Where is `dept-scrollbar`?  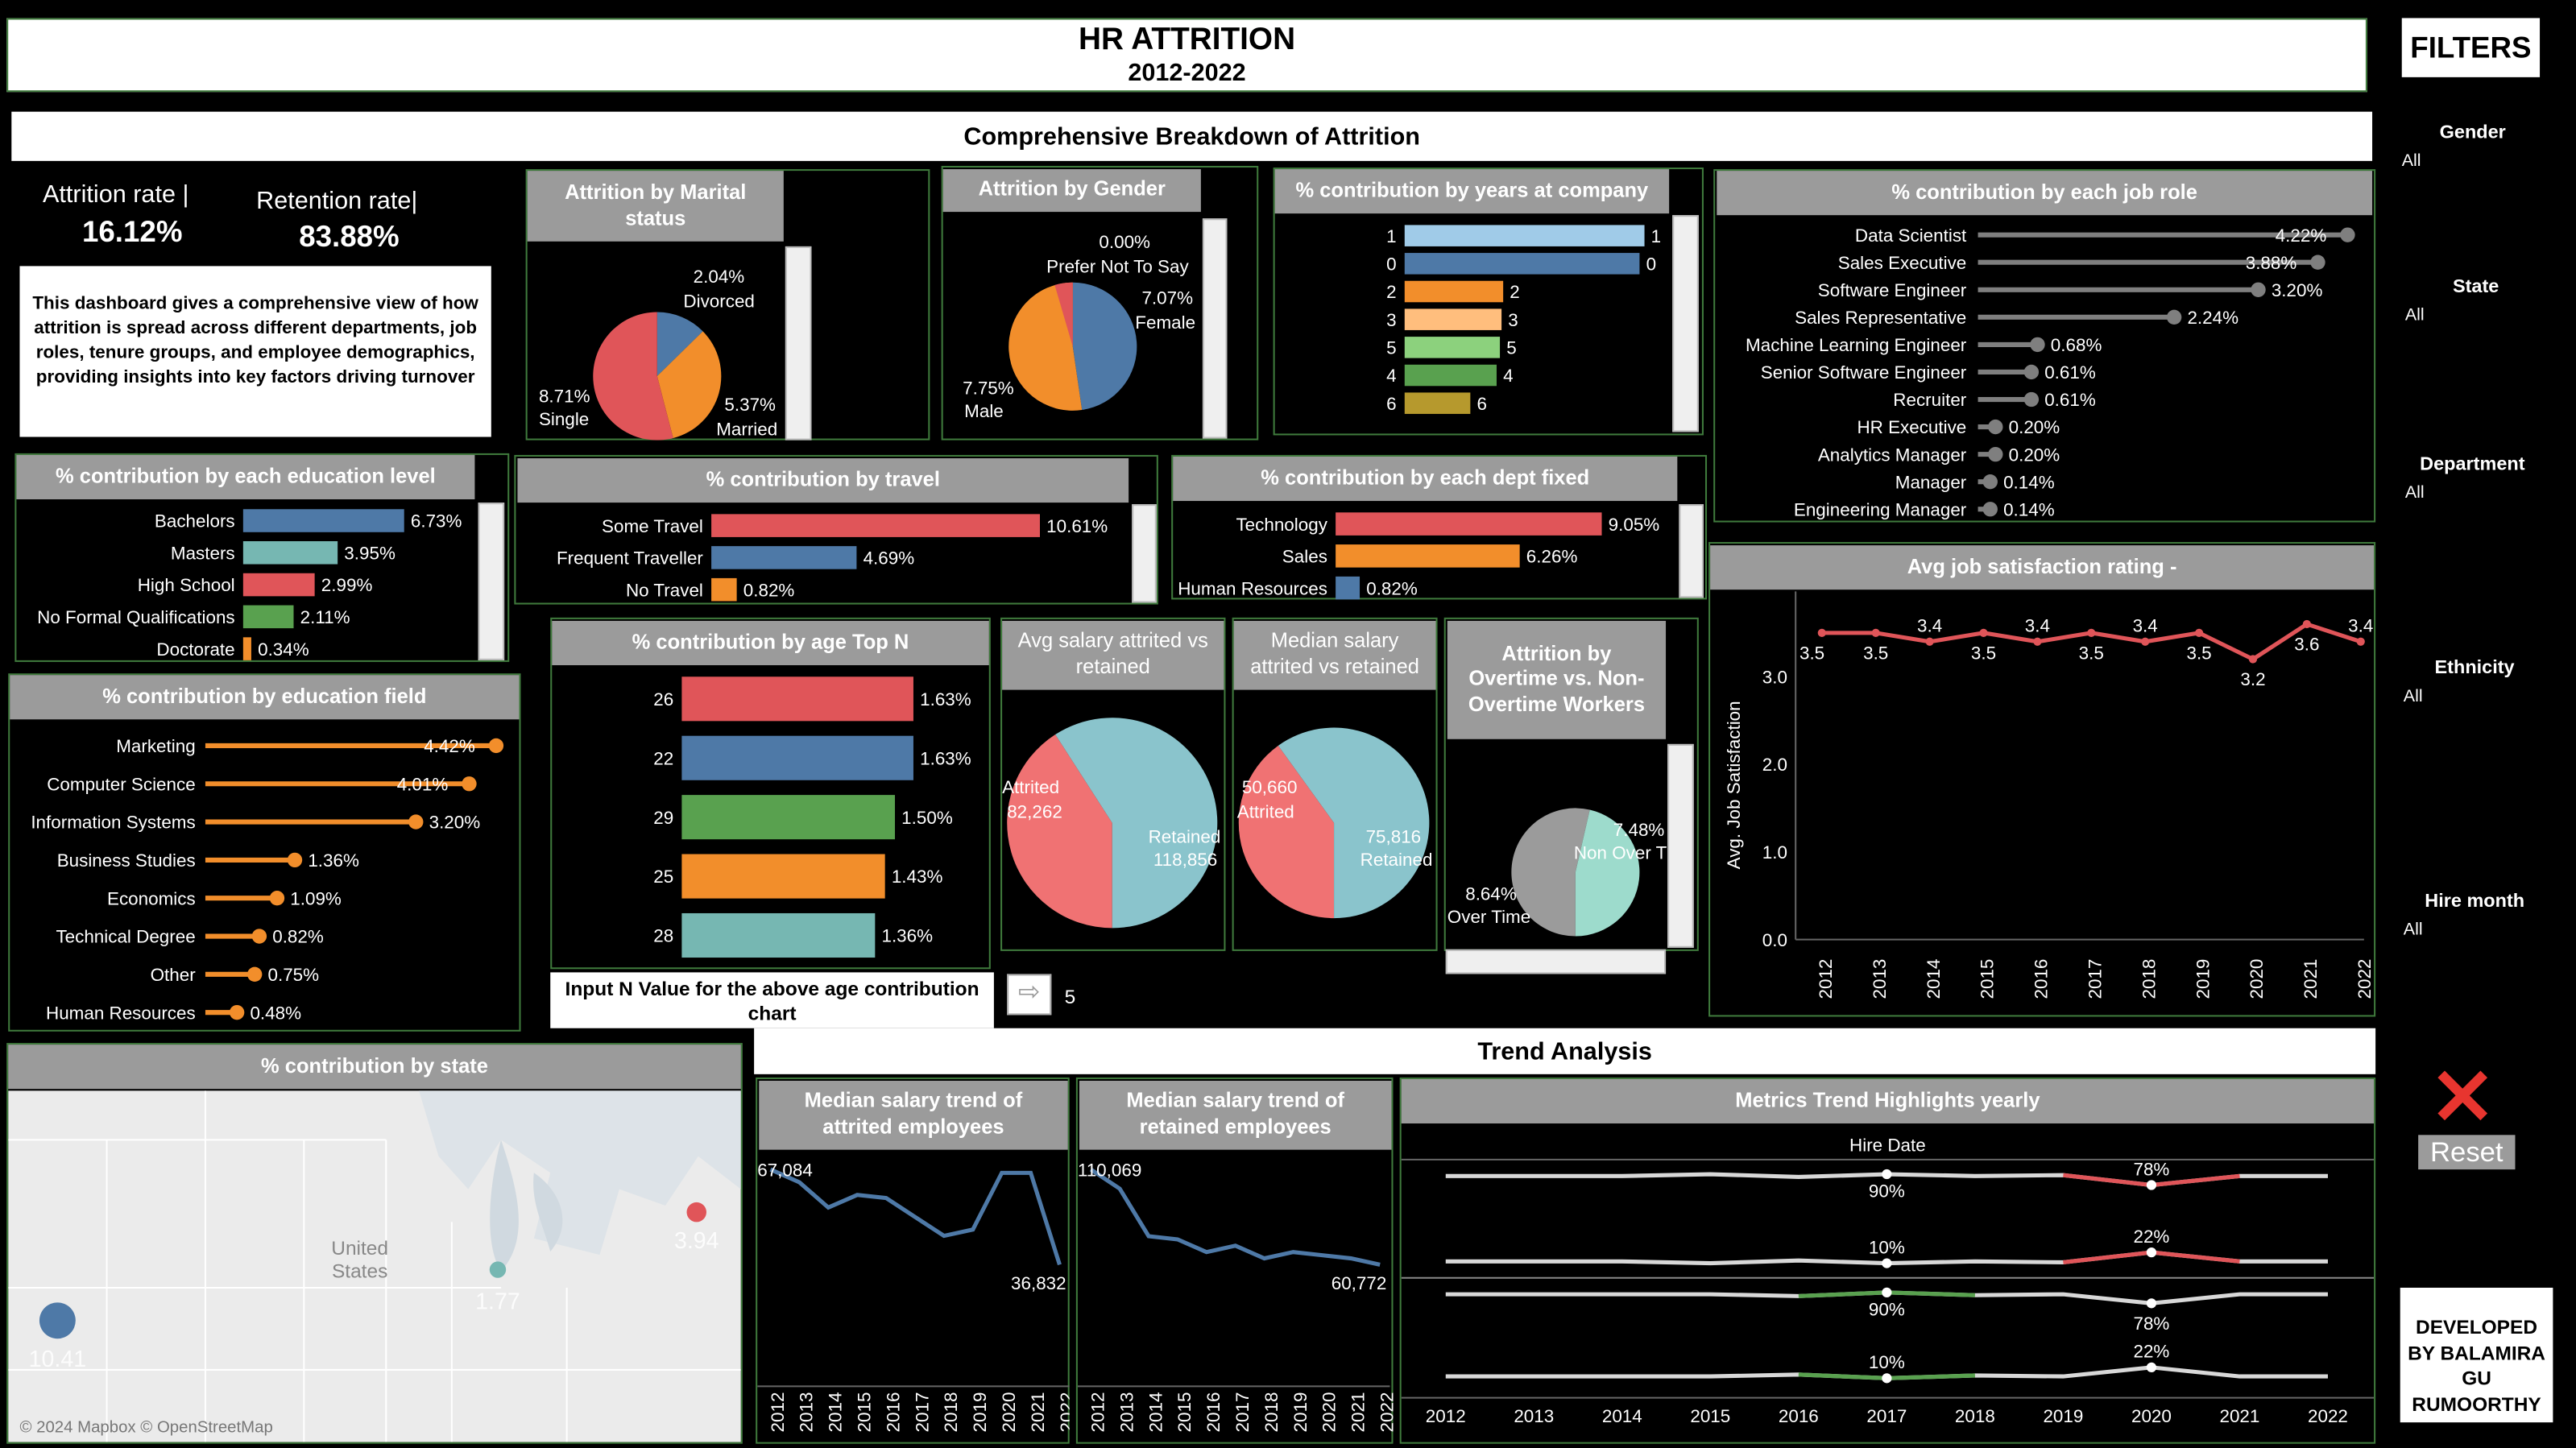 dept-scrollbar is located at coordinates (1691, 551).